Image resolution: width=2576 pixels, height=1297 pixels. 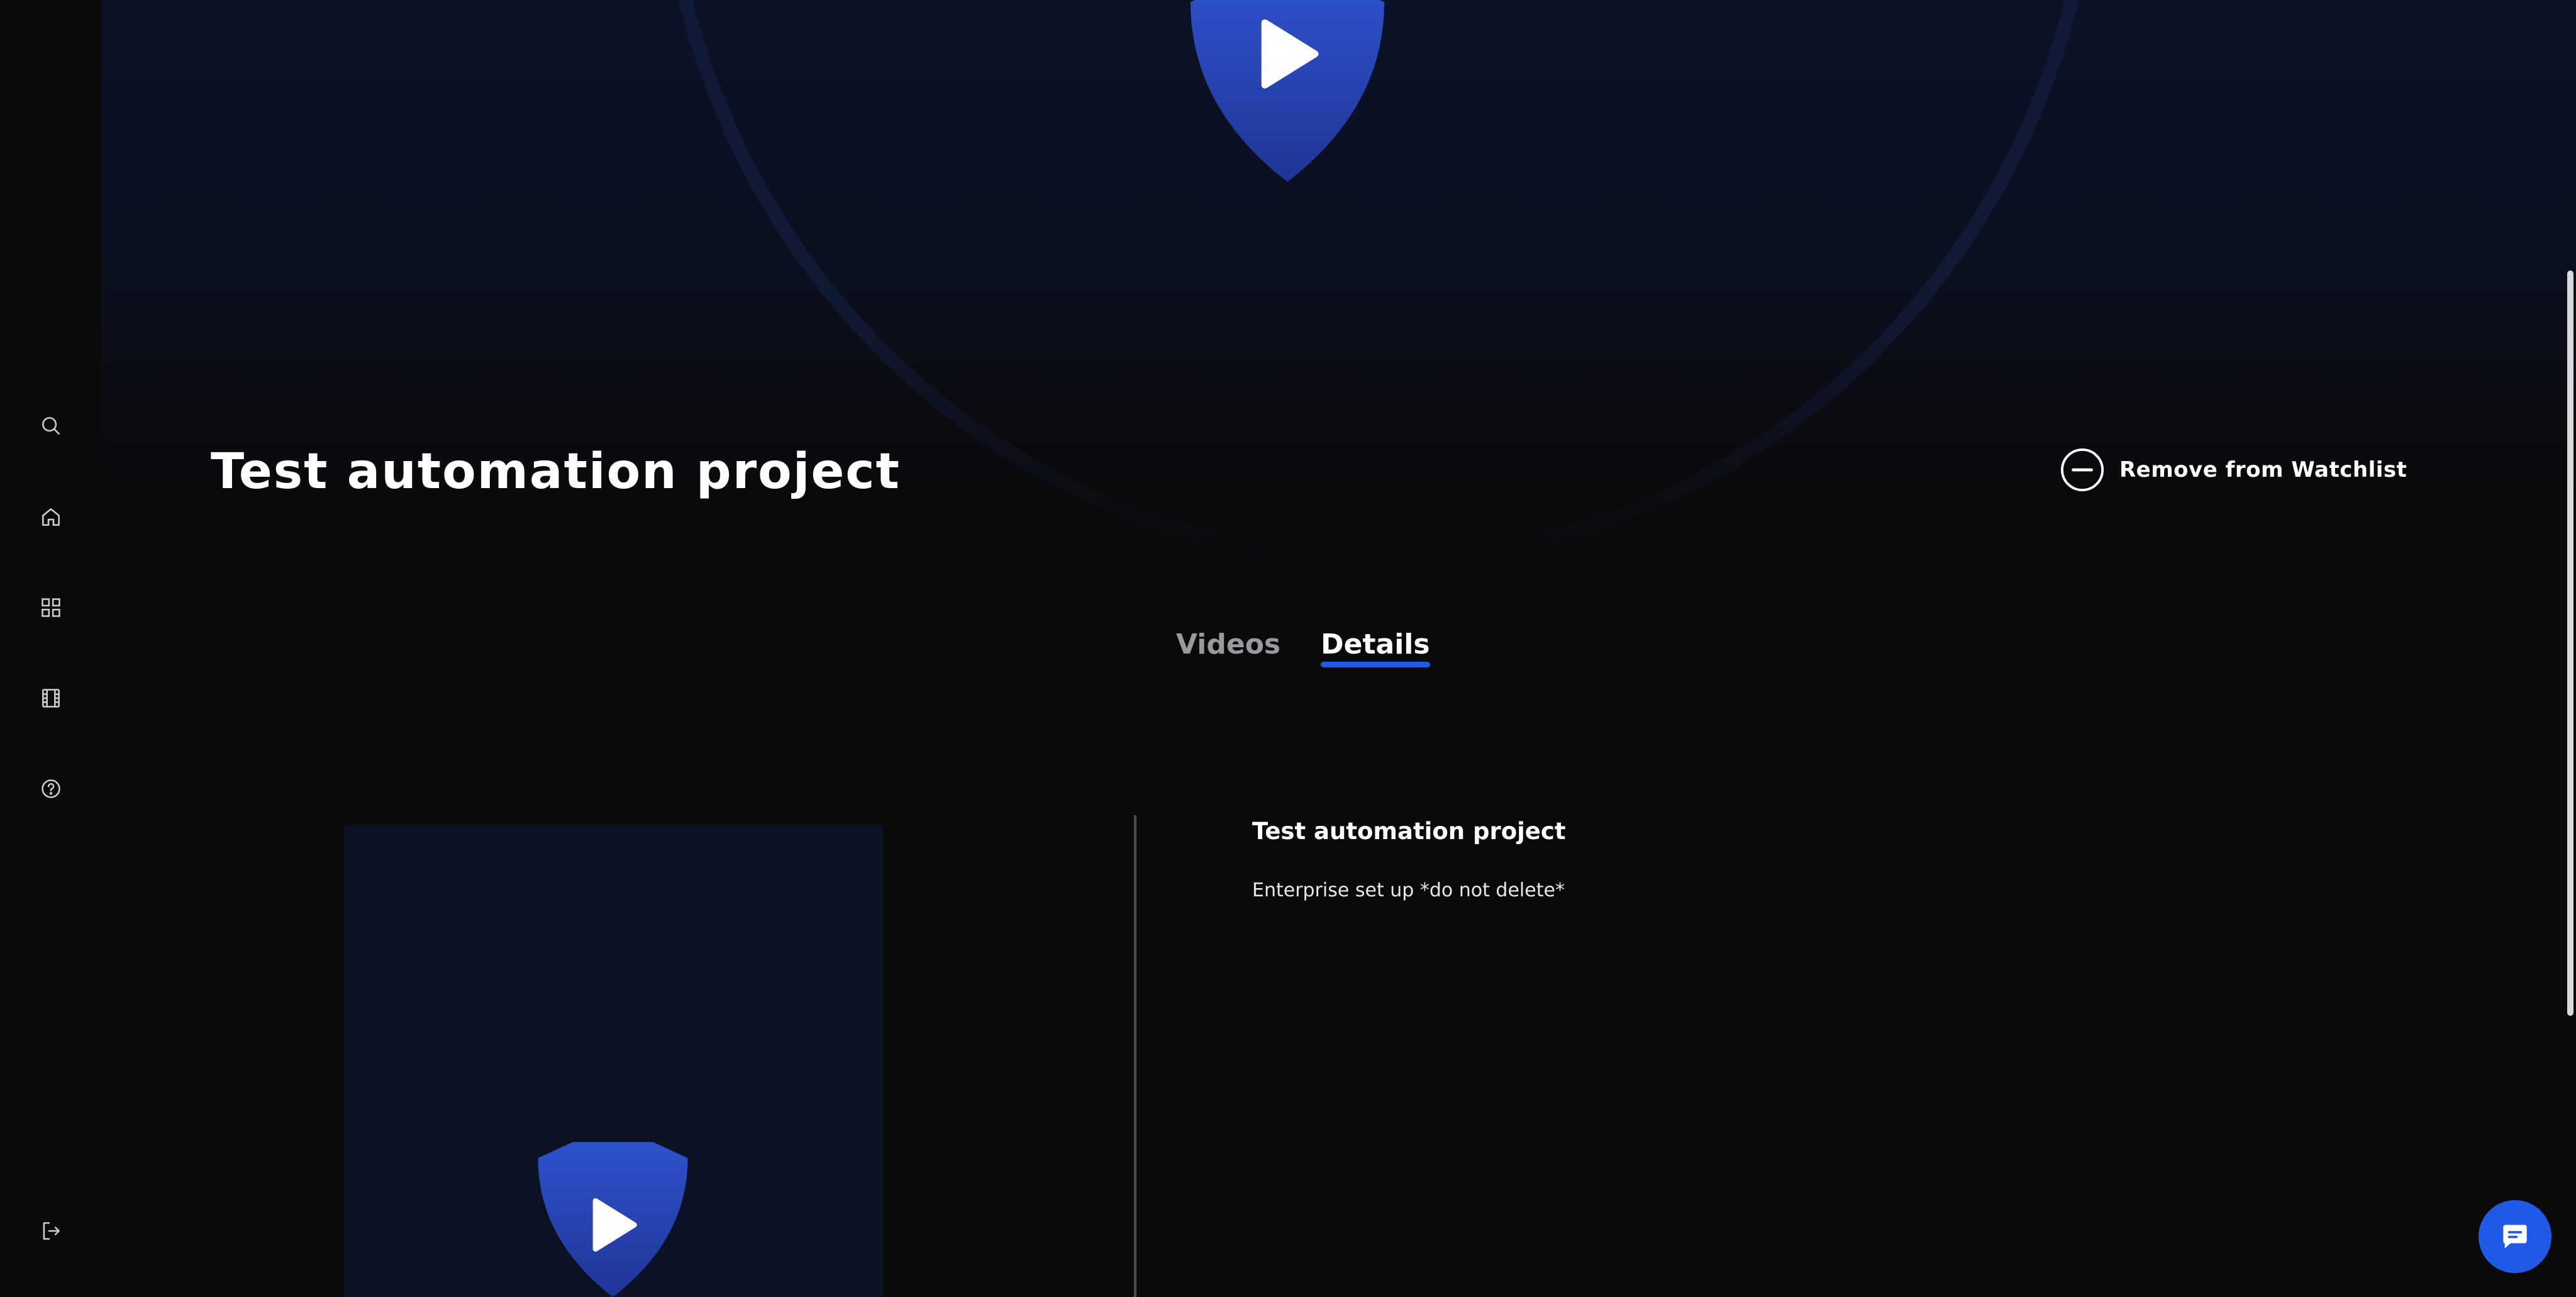 I want to click on minus-circle-icon, so click(x=2082, y=470).